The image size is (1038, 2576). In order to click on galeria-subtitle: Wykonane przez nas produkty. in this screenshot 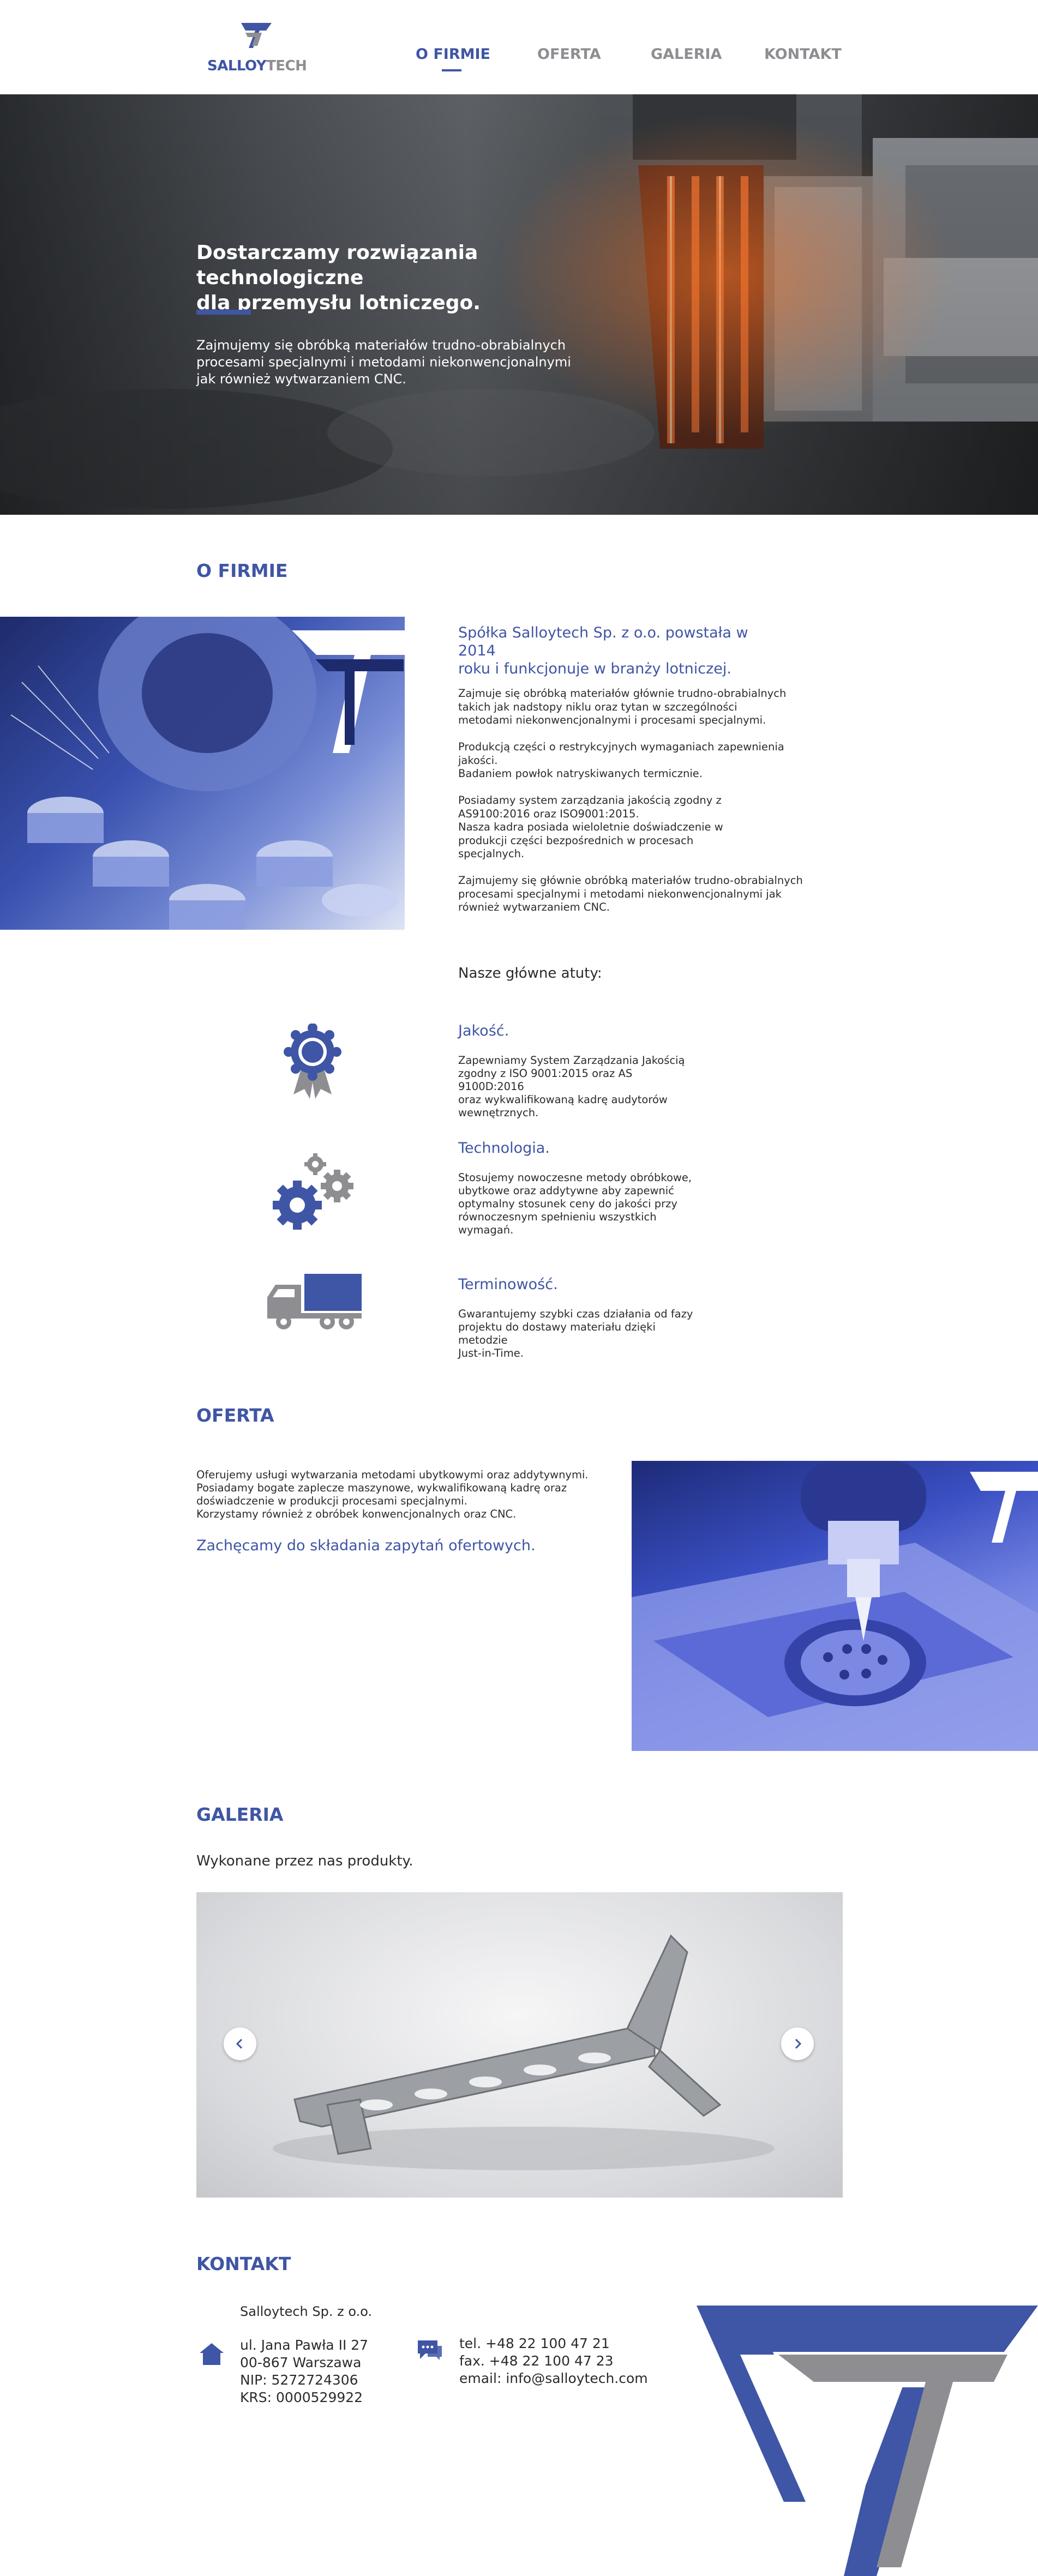, I will do `click(304, 1861)`.